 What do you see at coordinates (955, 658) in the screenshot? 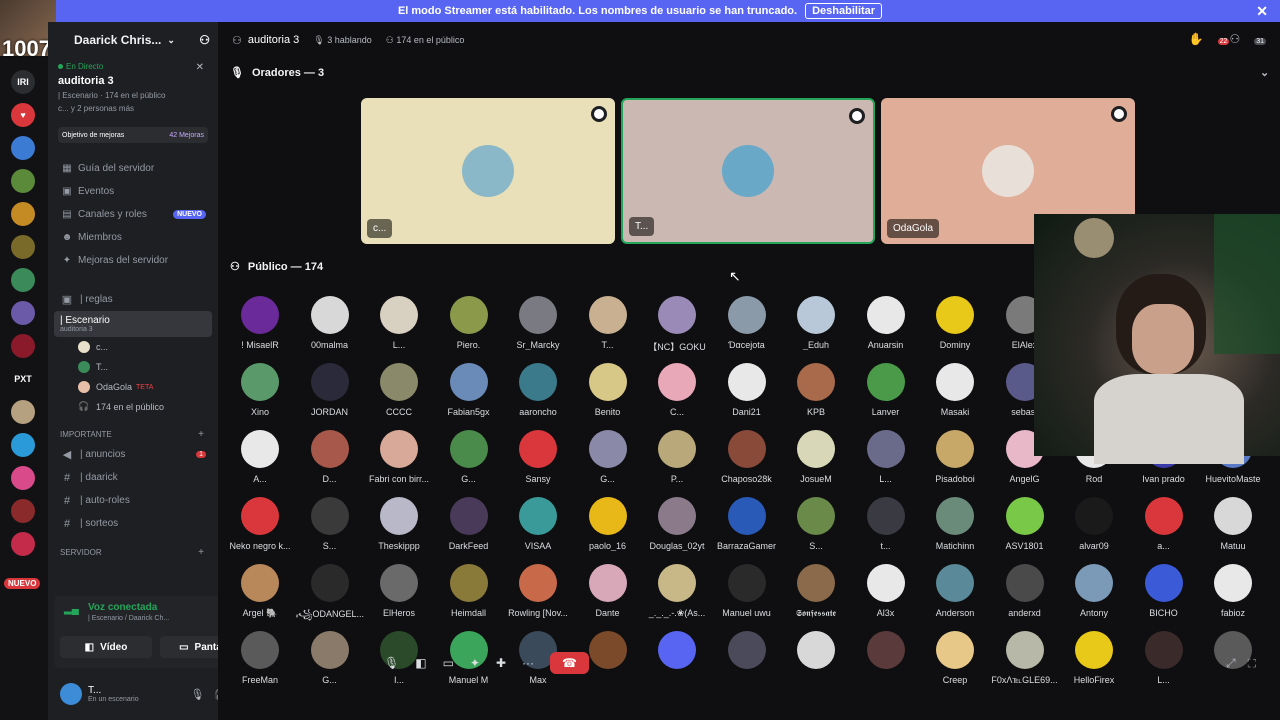
I see `audience-member: Creep` at bounding box center [955, 658].